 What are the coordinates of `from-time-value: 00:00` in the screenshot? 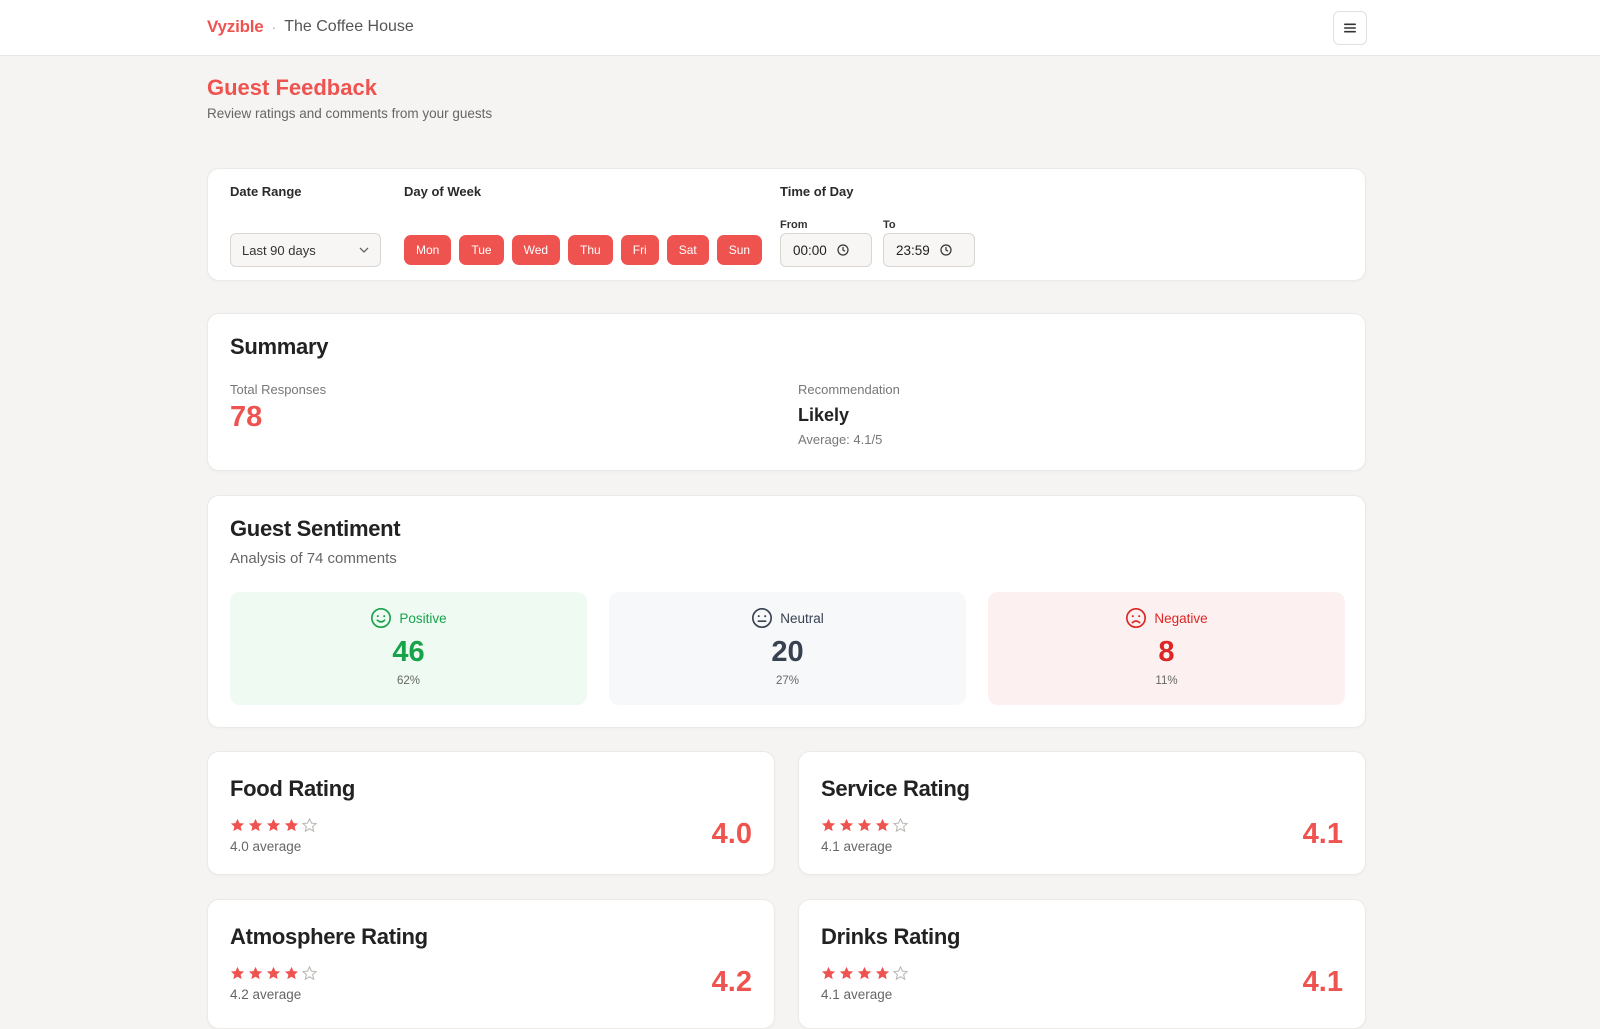 It's located at (810, 250).